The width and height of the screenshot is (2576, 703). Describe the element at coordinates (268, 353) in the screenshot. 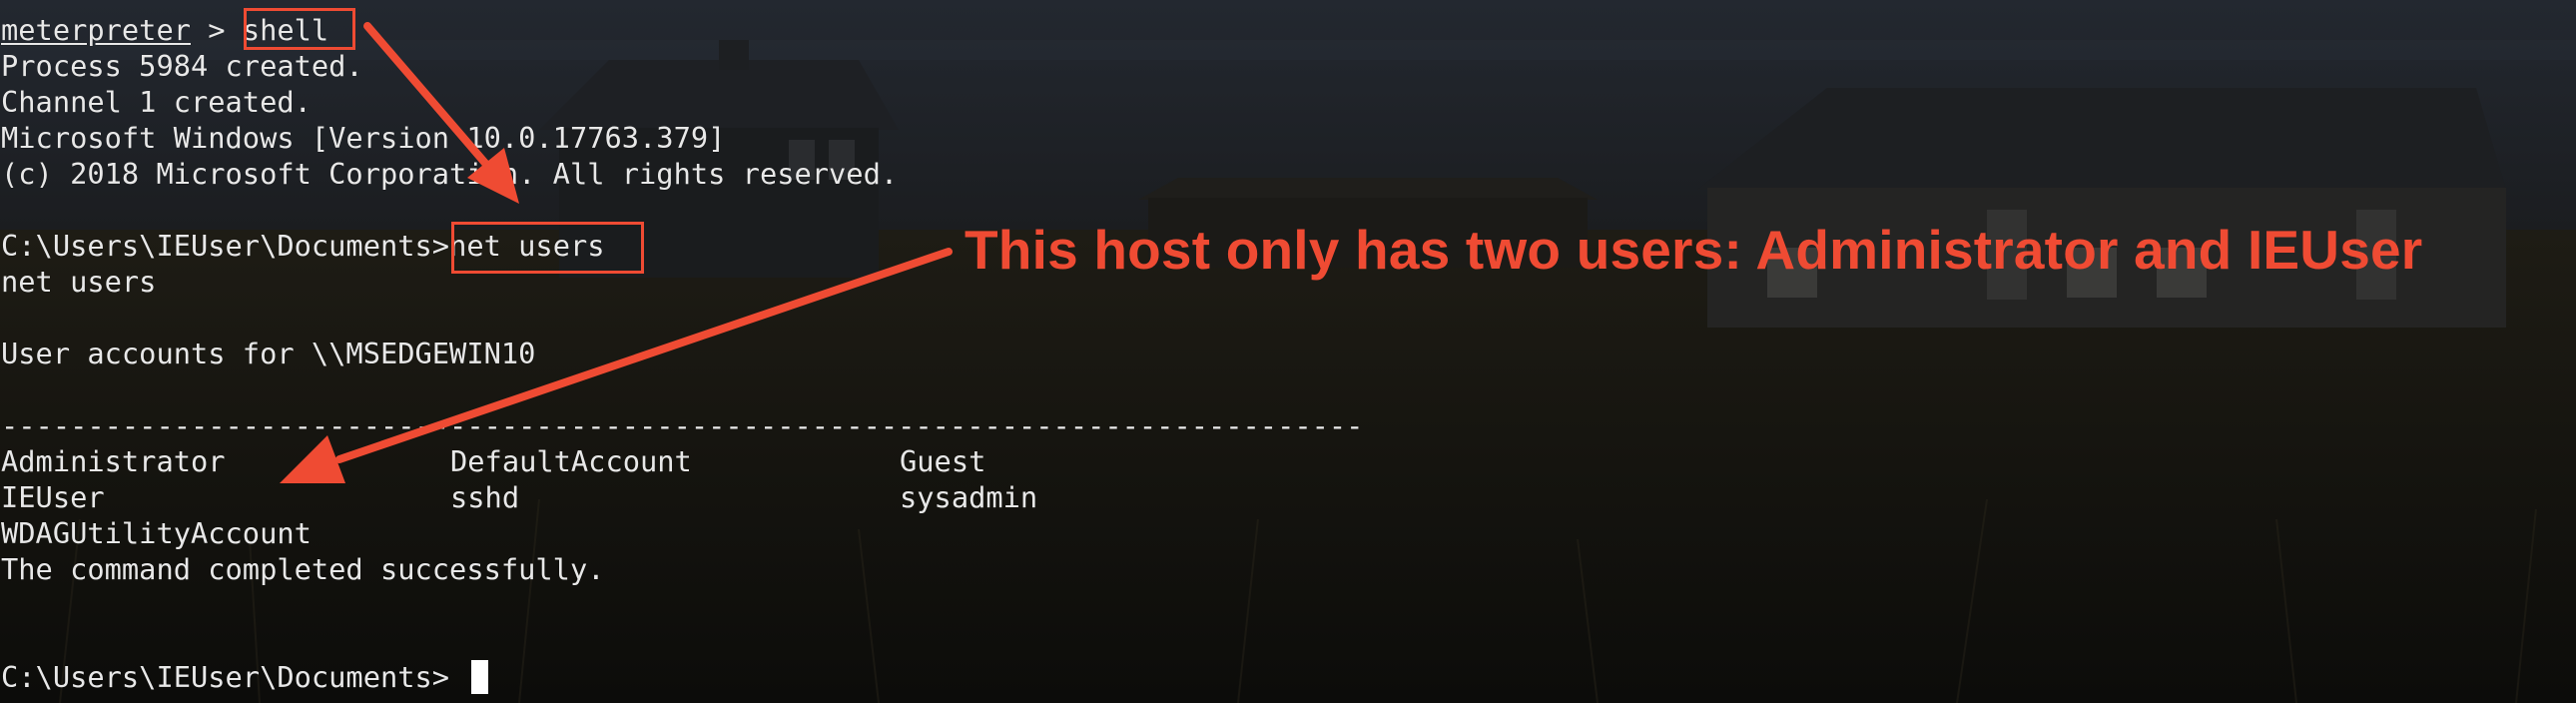

I see `accounts-header-line: User accounts for \\MSEDGEWIN10` at that location.